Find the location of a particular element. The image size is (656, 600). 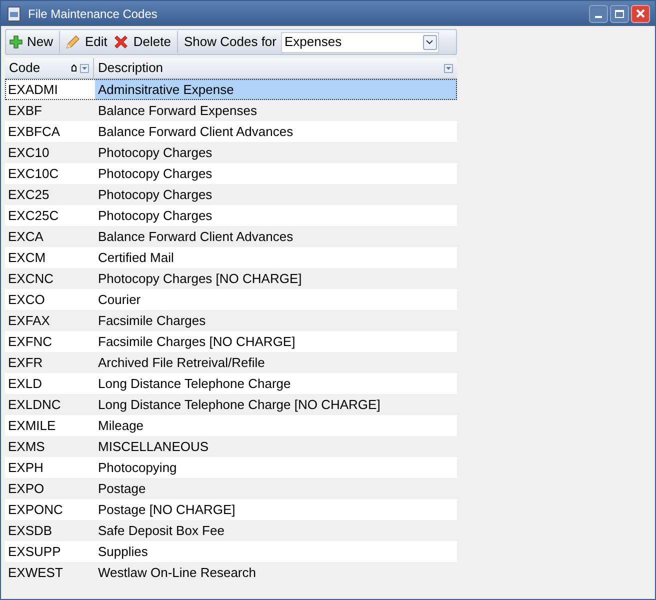

code-cell-text: EXCA is located at coordinates (25, 237).